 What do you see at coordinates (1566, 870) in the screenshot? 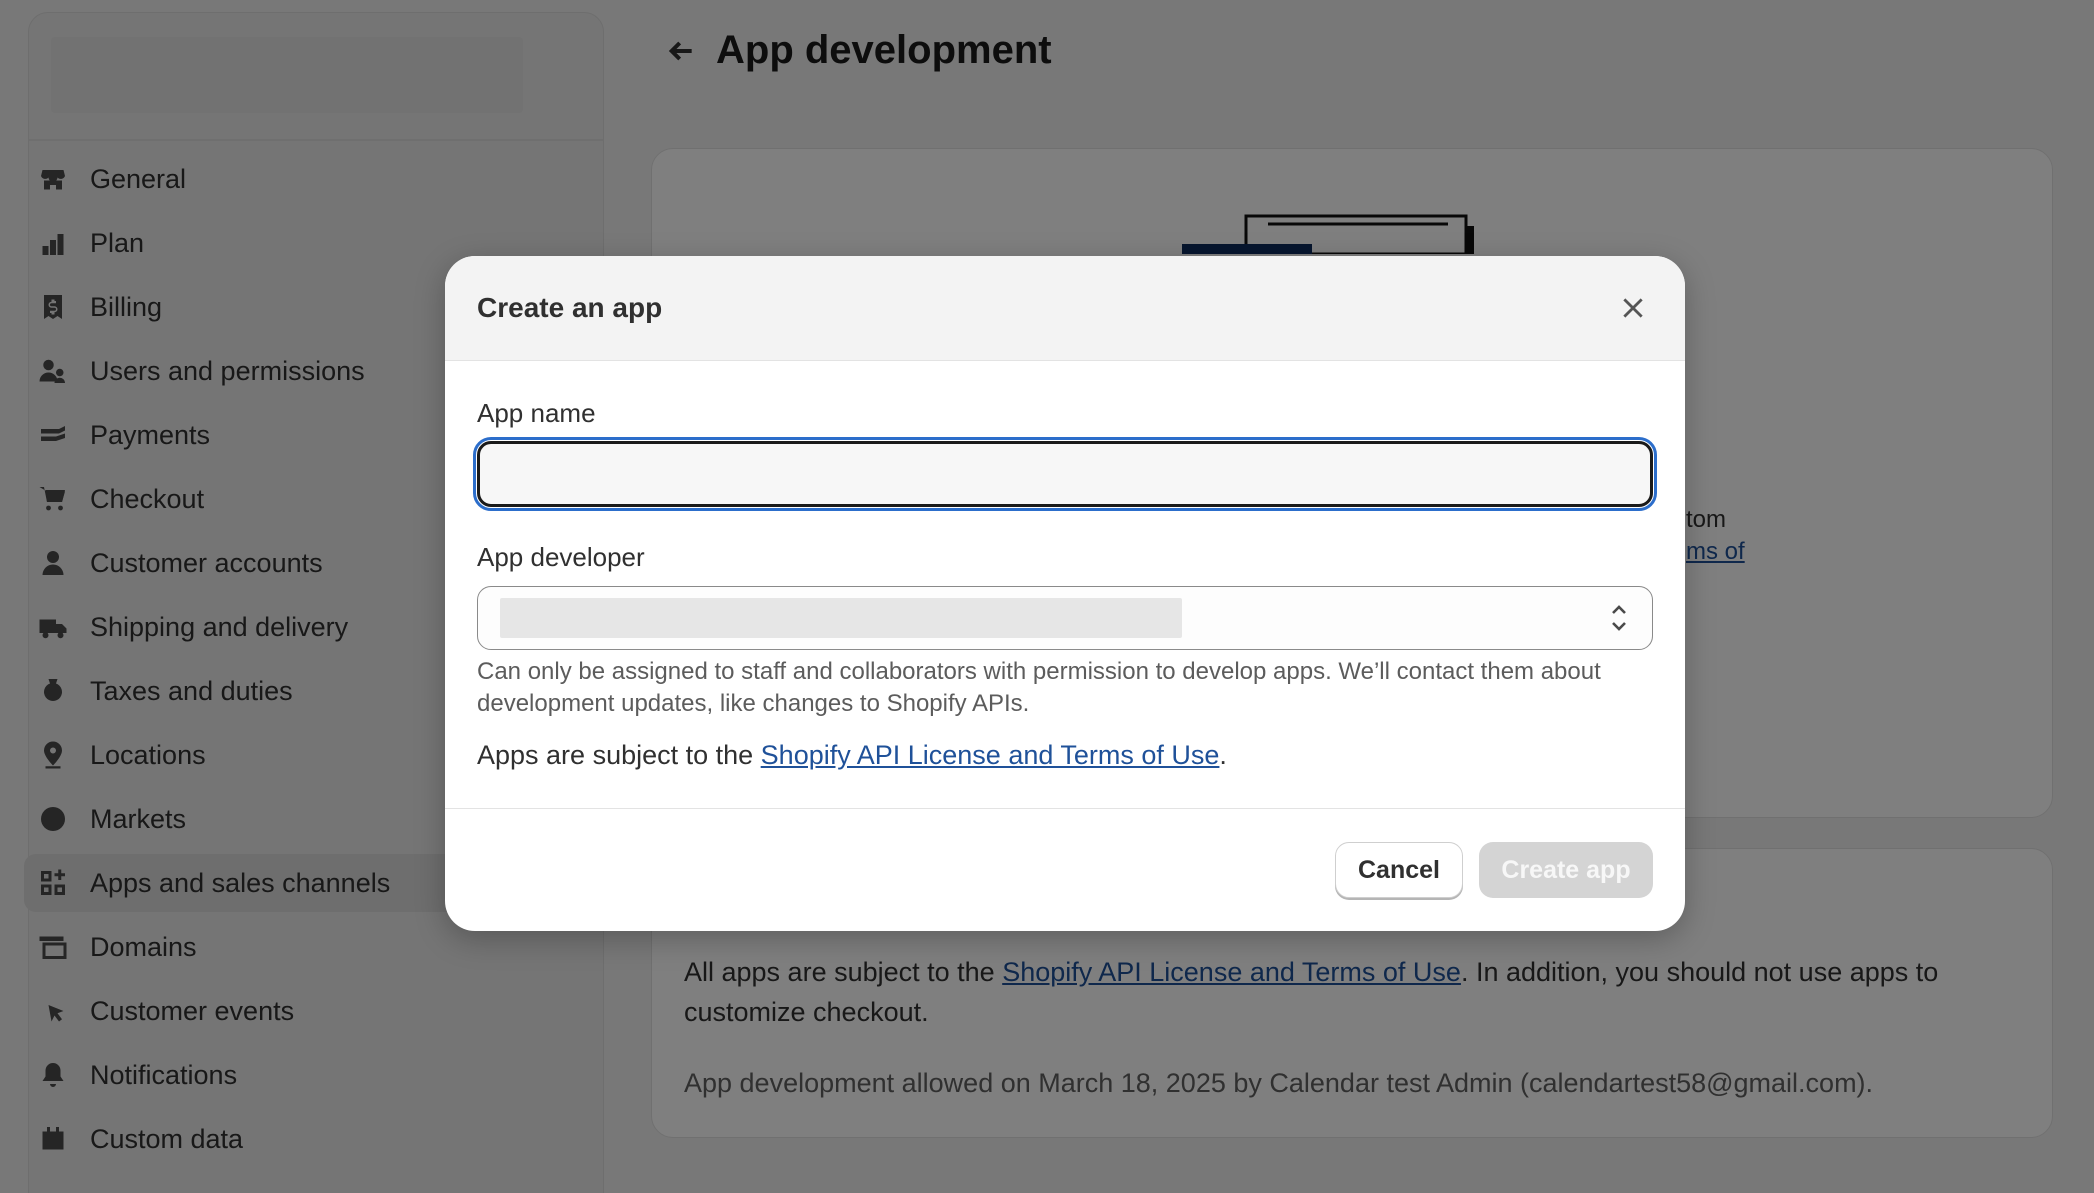
I see `create-app-button: Create app` at bounding box center [1566, 870].